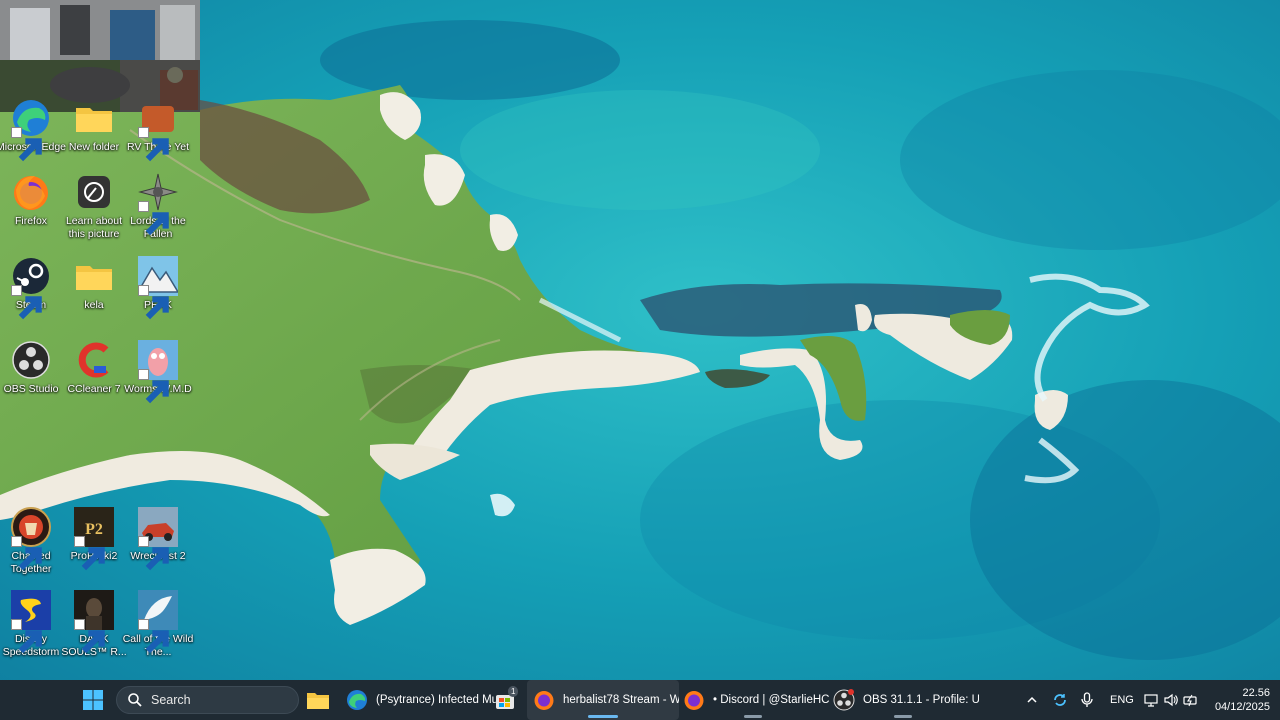 Image resolution: width=1280 pixels, height=720 pixels. I want to click on desktop-icon-lords-of-the-fallen: Lords of the Fallen, so click(158, 210).